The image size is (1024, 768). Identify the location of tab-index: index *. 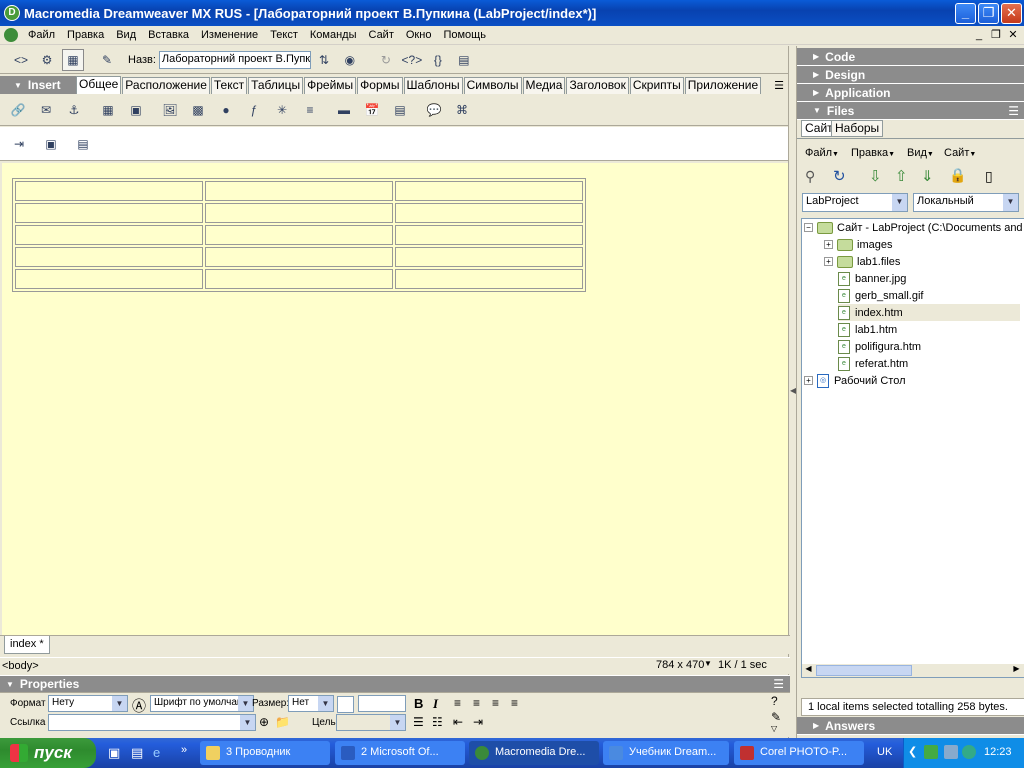
(27, 645).